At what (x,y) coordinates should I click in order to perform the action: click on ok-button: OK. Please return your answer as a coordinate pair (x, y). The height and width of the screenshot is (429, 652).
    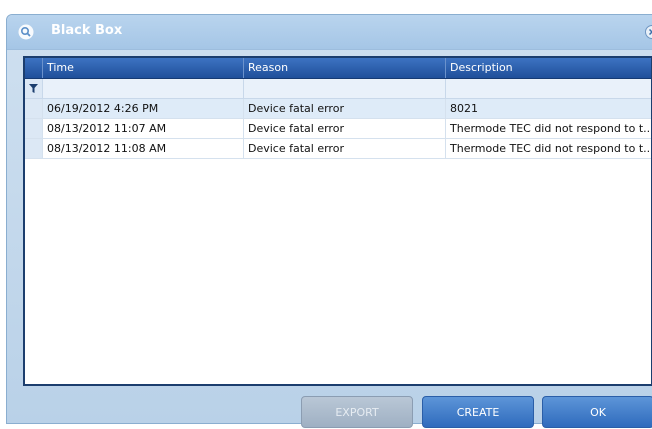
    Looking at the image, I should click on (597, 412).